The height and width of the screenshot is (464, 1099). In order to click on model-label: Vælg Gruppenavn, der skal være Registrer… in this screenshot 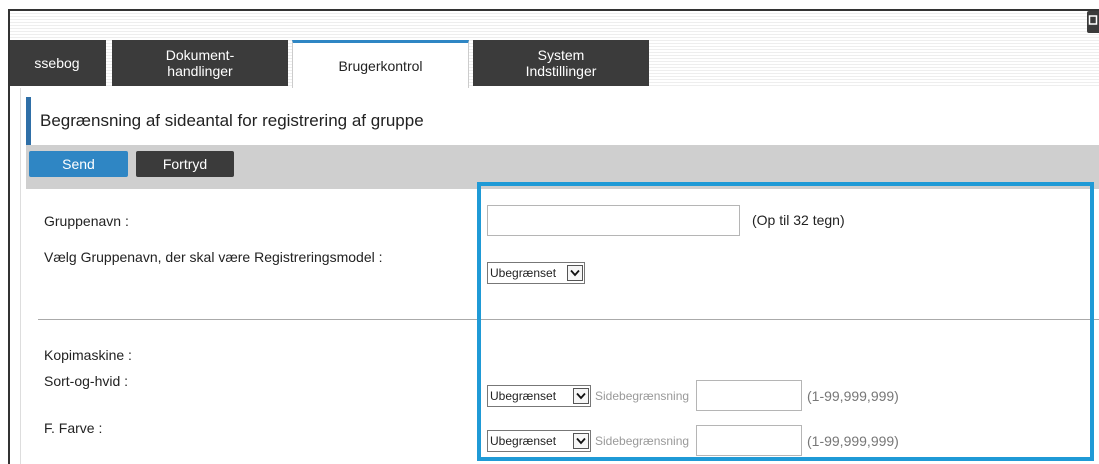, I will do `click(213, 257)`.